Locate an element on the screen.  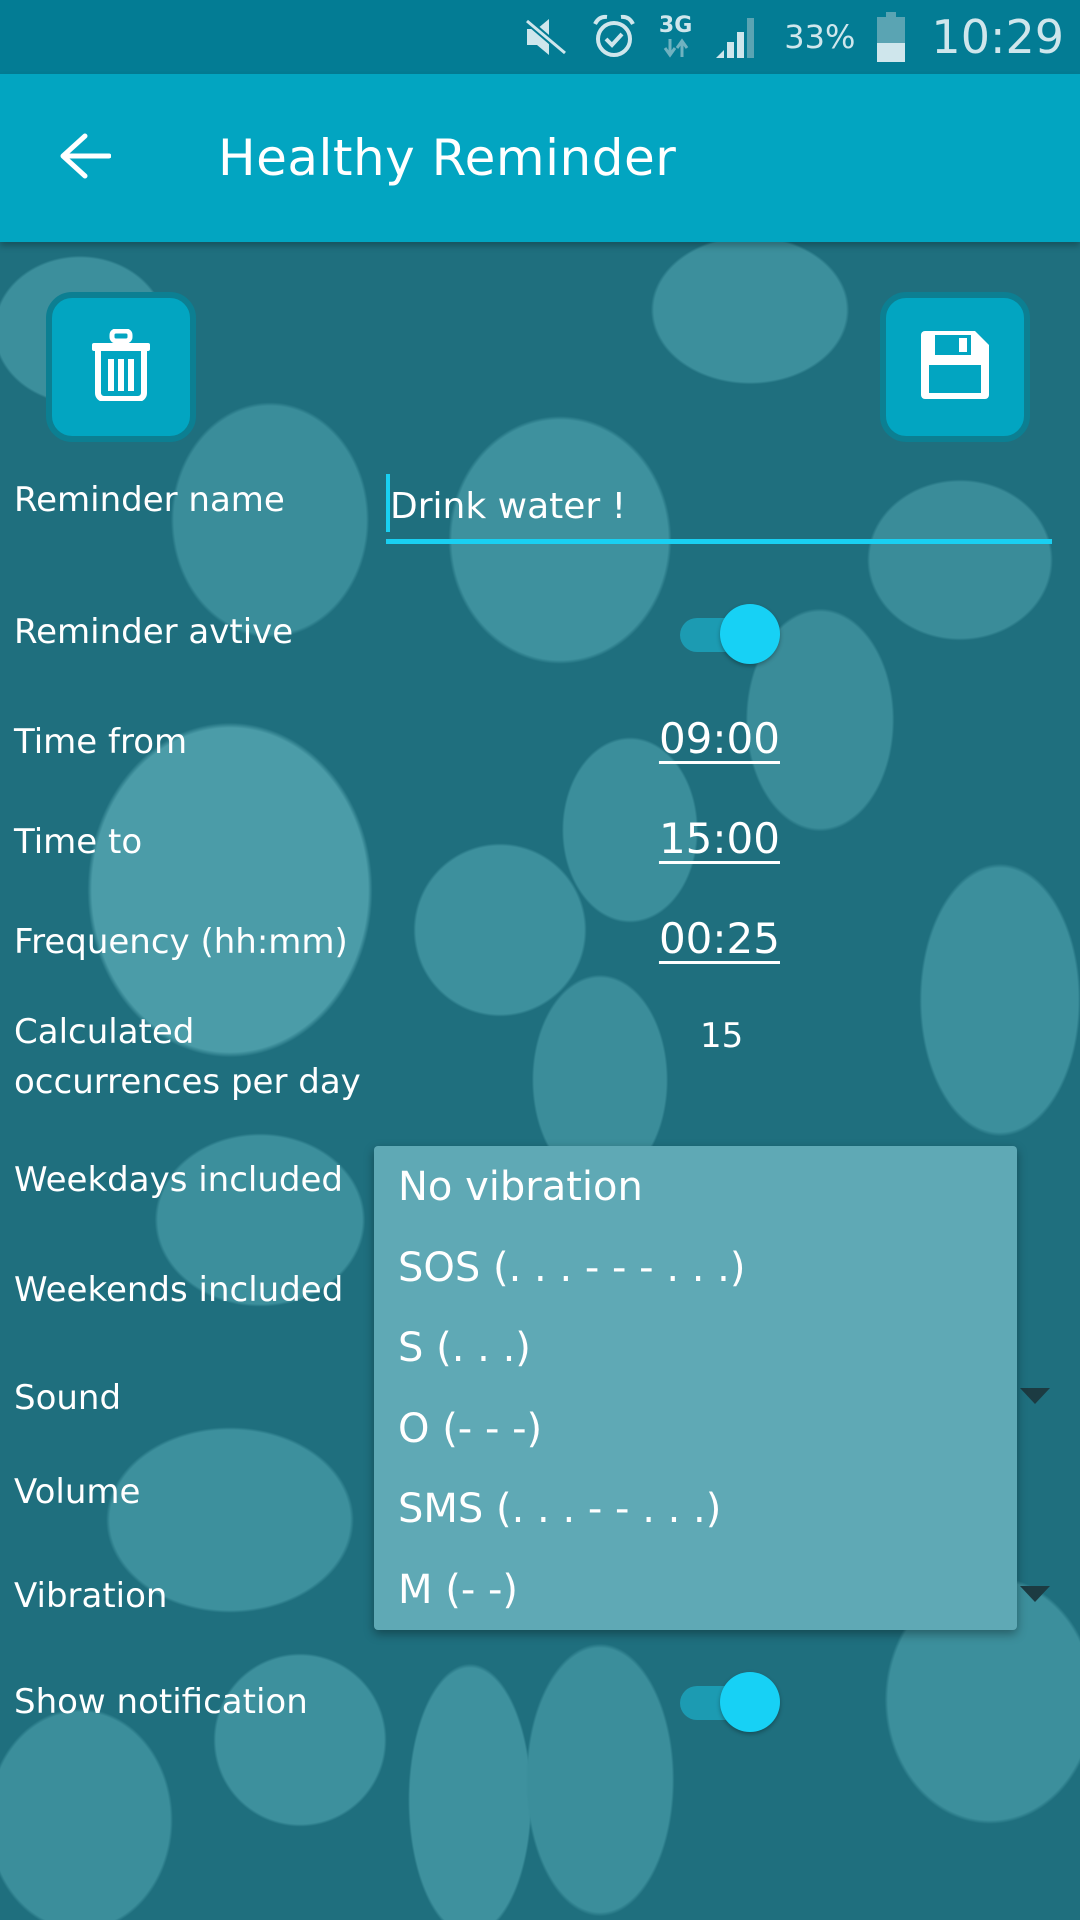
occurrences-label-line2: occurrences per day is located at coordinates (187, 1082).